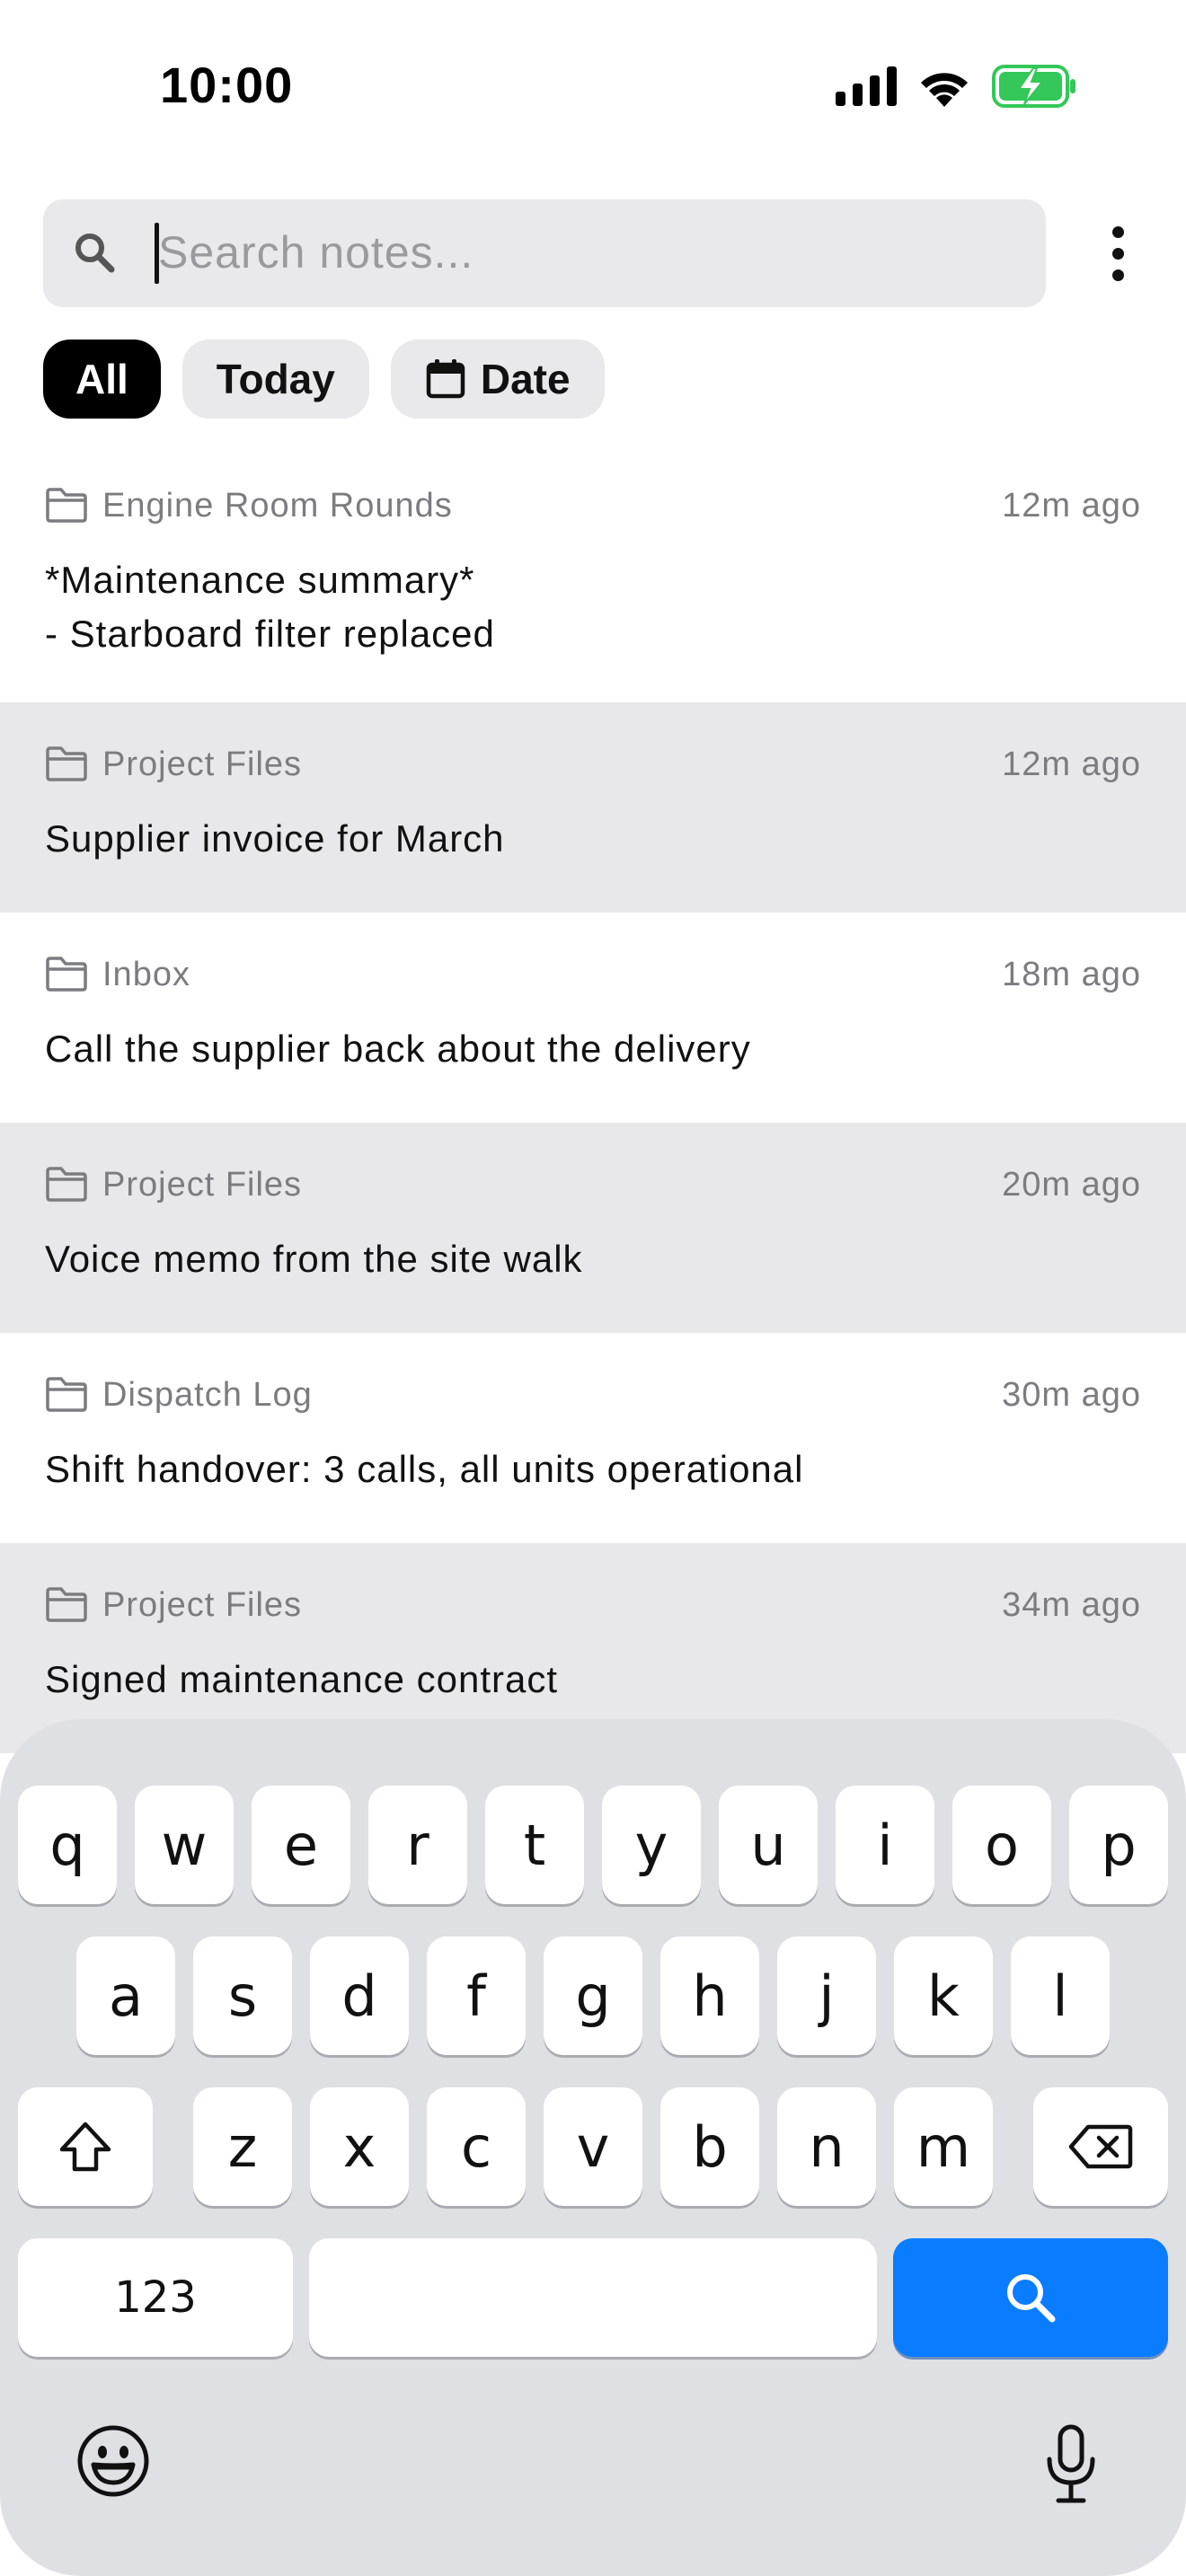  Describe the element at coordinates (768, 1845) in the screenshot. I see `key-u: u` at that location.